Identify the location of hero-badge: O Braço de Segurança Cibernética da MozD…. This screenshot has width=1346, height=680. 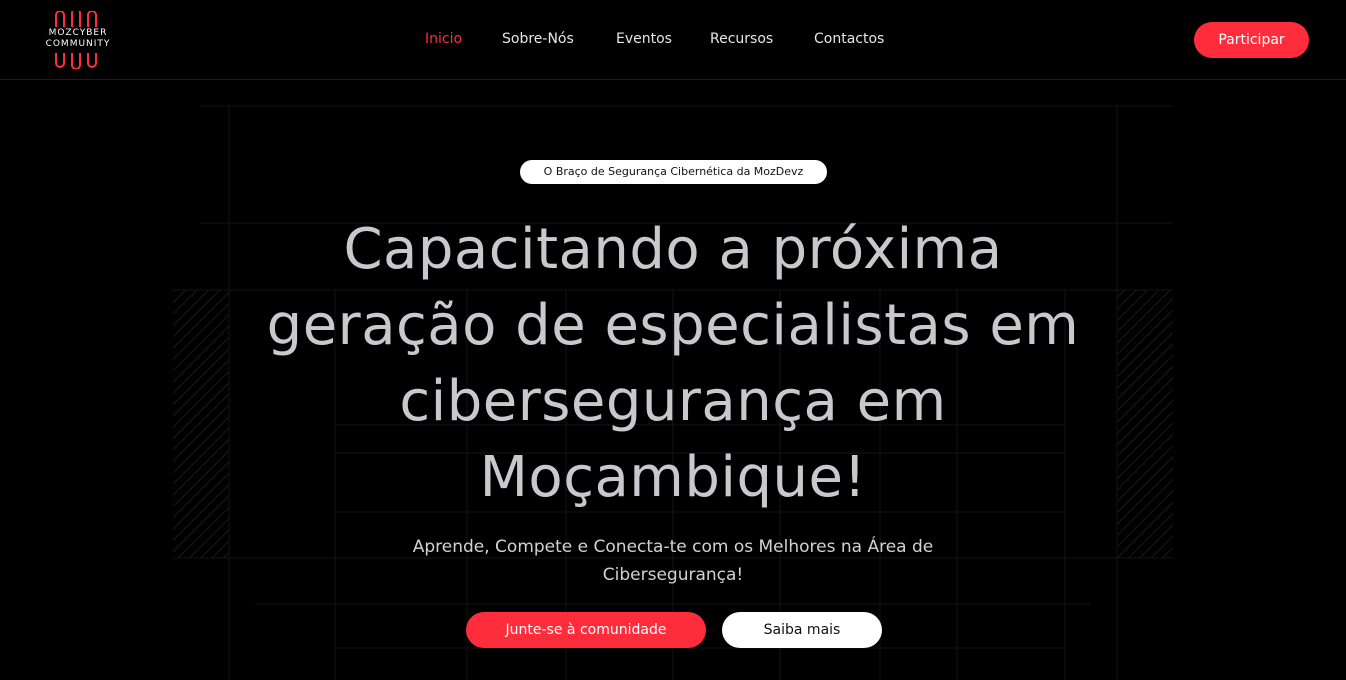
(673, 172).